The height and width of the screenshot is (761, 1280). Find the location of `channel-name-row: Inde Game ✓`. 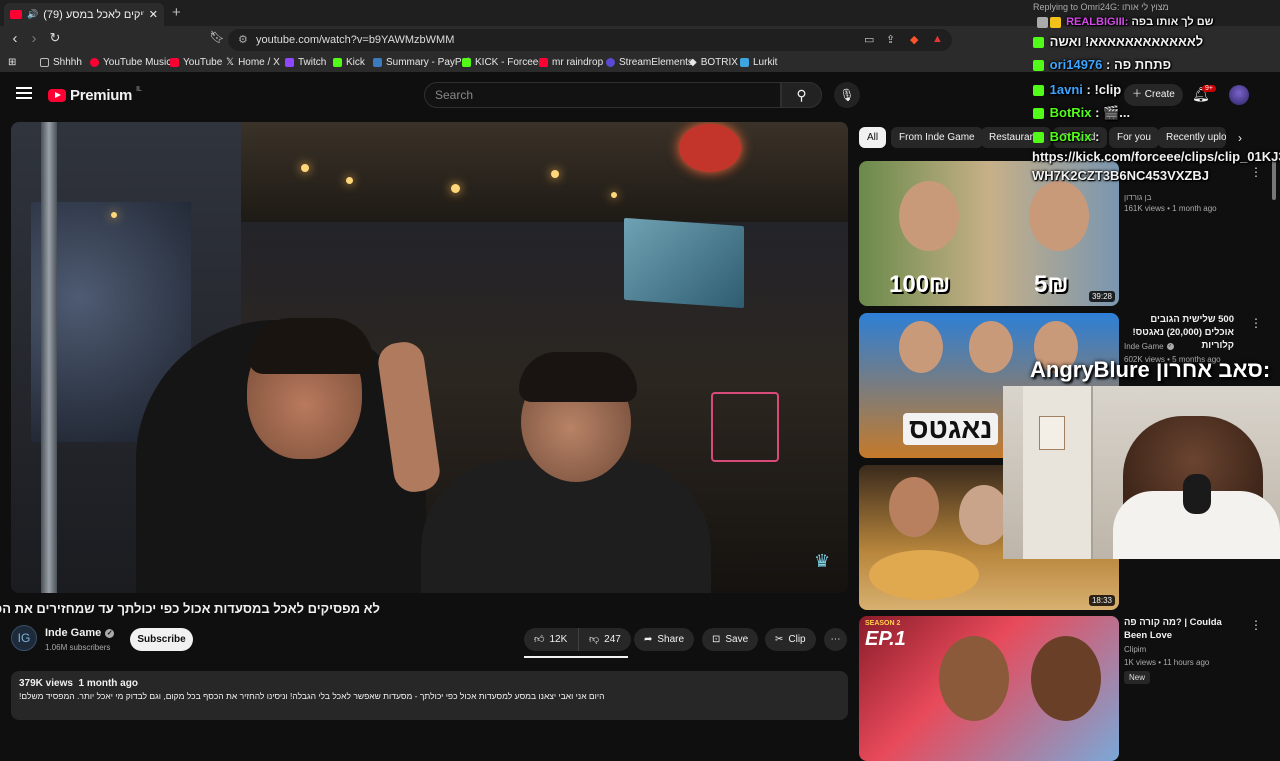

channel-name-row: Inde Game ✓ is located at coordinates (80, 633).